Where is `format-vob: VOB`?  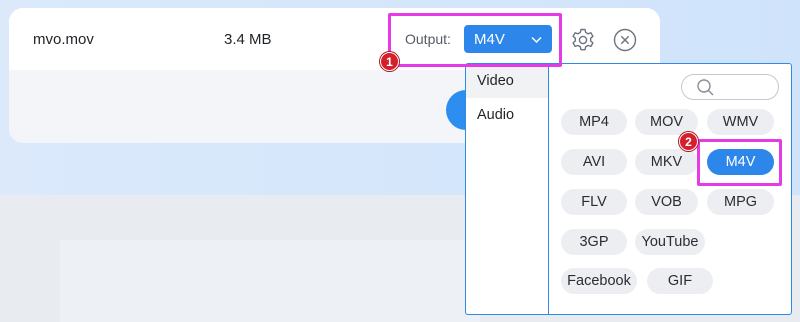
format-vob: VOB is located at coordinates (666, 202).